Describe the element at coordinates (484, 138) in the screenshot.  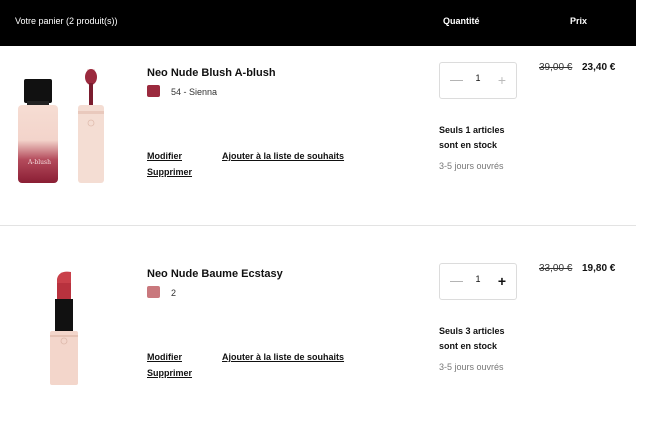
I see `stock-notice: Seuls 1 articles sont en stock` at that location.